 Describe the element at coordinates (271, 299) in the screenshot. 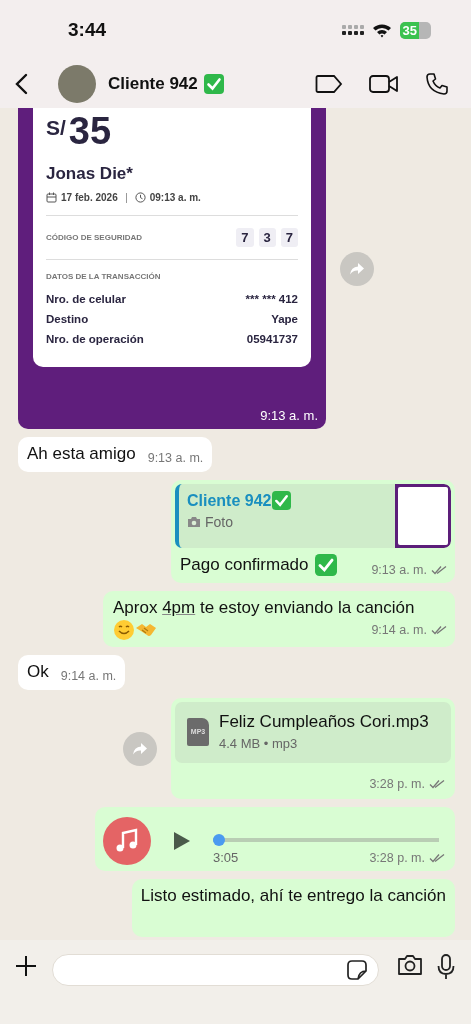

I see `detail-value: *** *** 412` at that location.